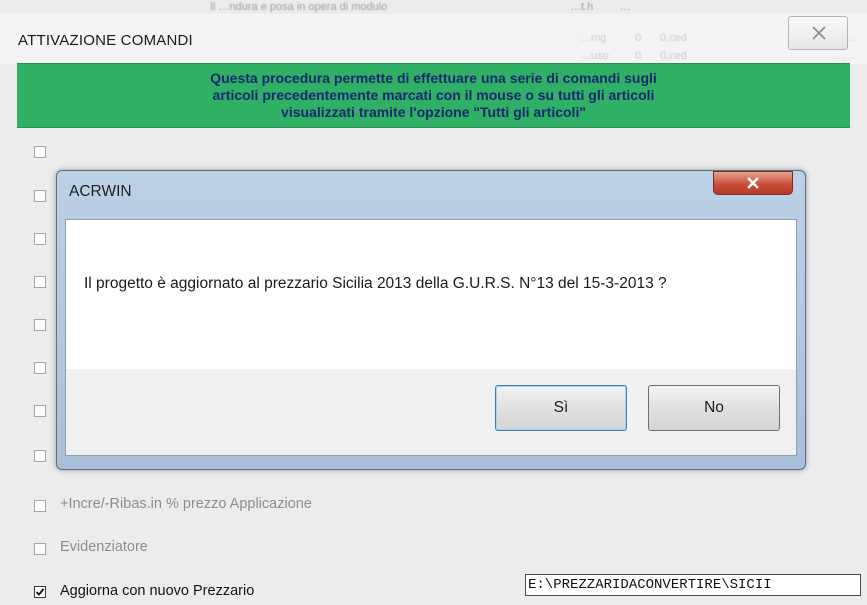  I want to click on update-price-list-checkbox, so click(40, 592).